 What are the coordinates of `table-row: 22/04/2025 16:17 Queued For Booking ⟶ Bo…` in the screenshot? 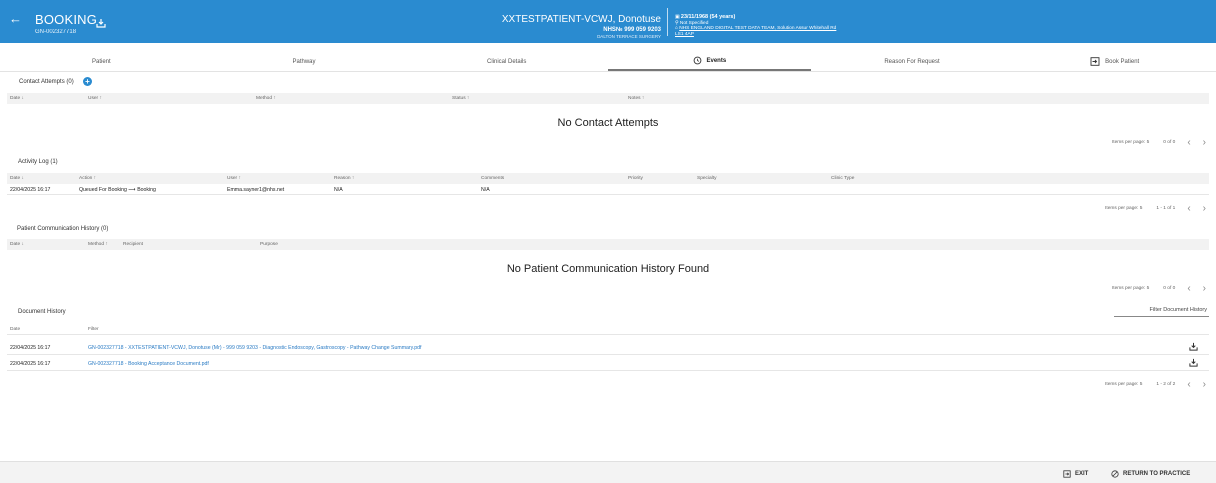 It's located at (608, 189).